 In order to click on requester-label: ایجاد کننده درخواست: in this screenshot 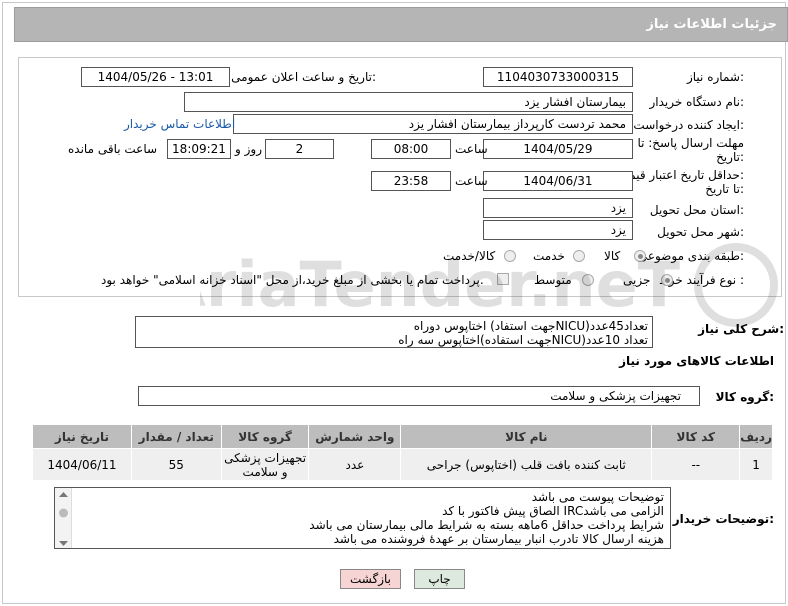, I will do `click(688, 125)`.